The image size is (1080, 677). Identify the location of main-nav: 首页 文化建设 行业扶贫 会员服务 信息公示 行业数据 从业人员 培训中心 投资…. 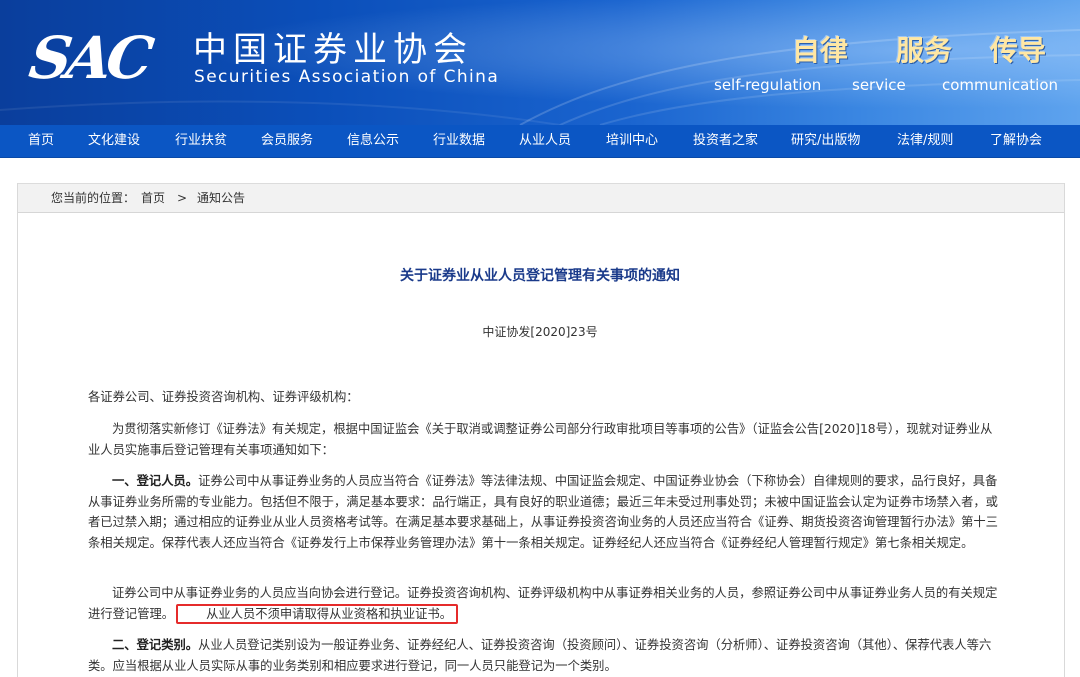
(540, 141).